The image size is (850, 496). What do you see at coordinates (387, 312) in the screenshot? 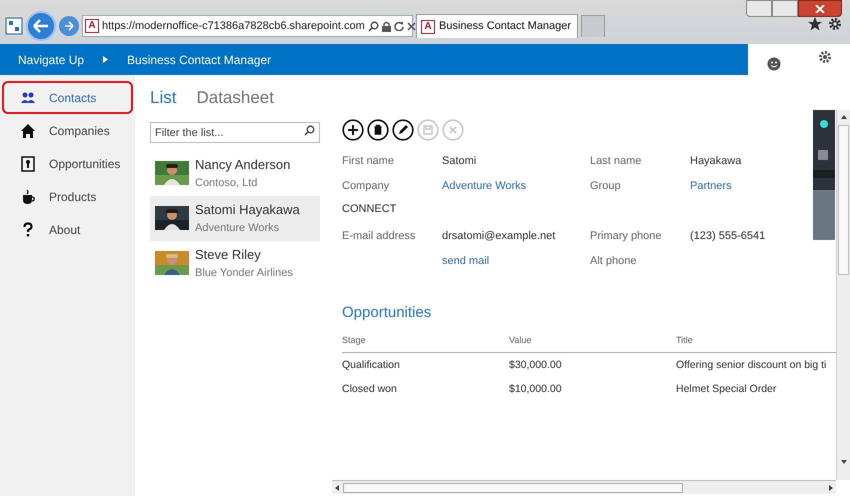
I see `section-title: Opportunities` at bounding box center [387, 312].